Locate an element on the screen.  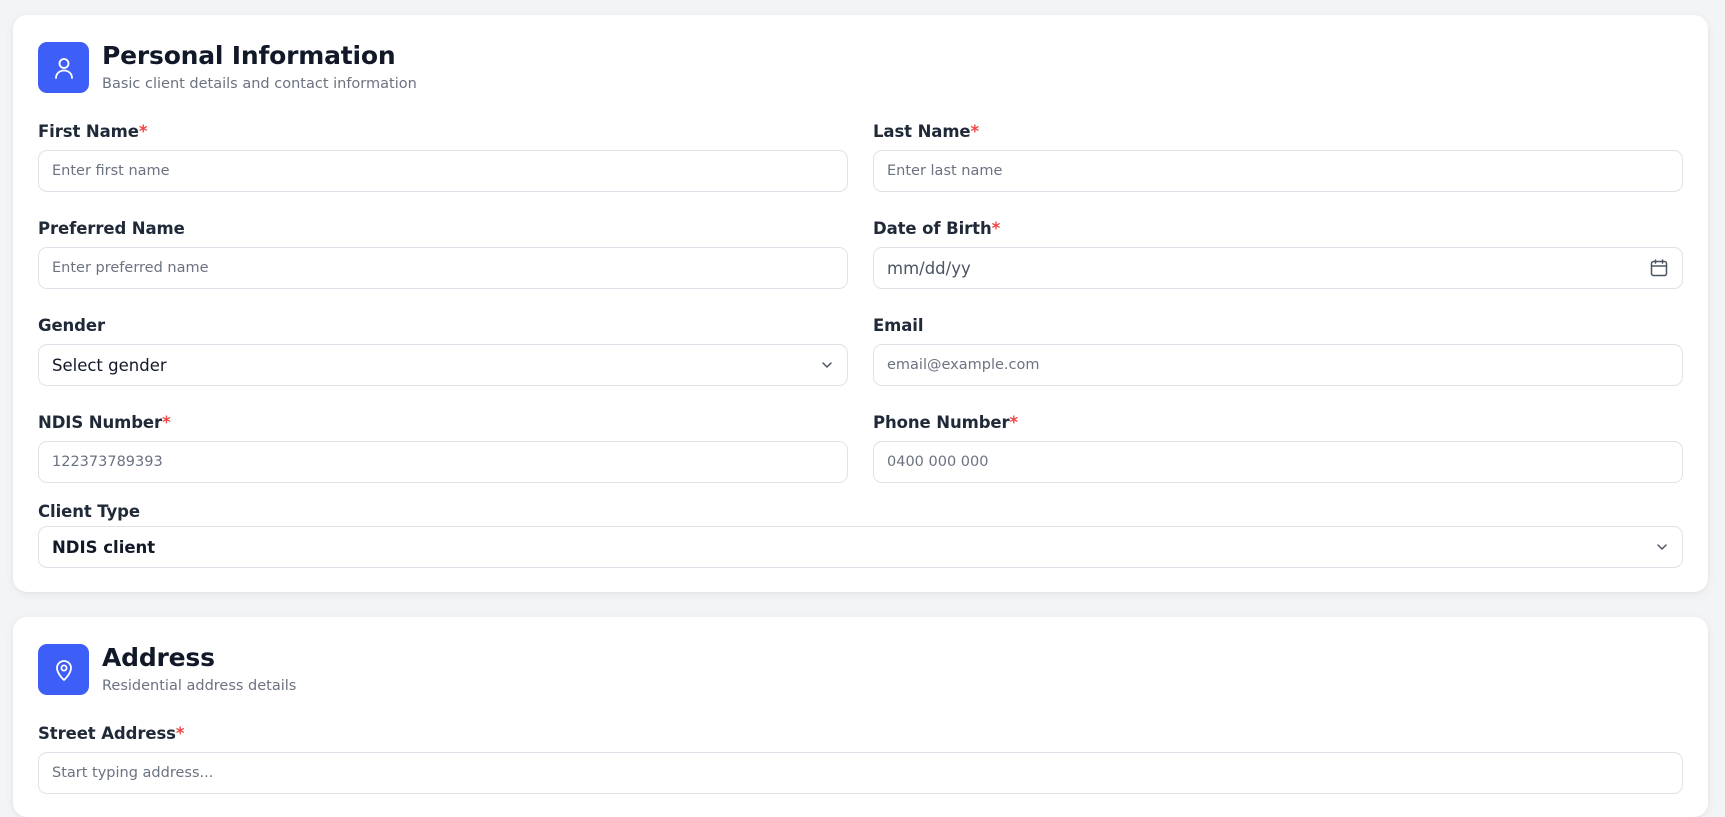
phone-number-field: Phone Number* 0400 000 000 is located at coordinates (1278, 447).